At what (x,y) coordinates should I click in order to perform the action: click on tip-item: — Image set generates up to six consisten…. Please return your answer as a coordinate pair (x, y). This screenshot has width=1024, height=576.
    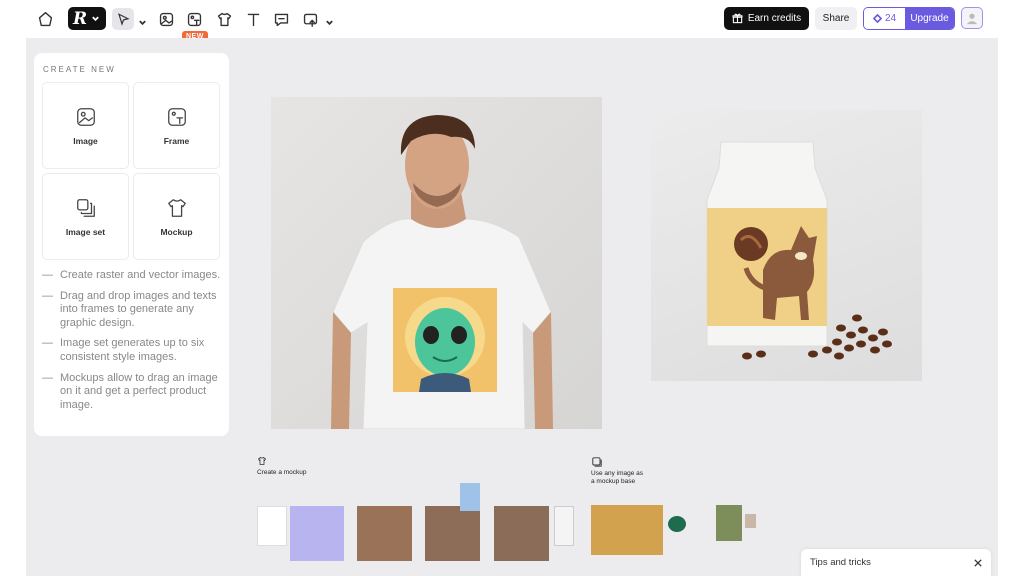
    Looking at the image, I should click on (123, 350).